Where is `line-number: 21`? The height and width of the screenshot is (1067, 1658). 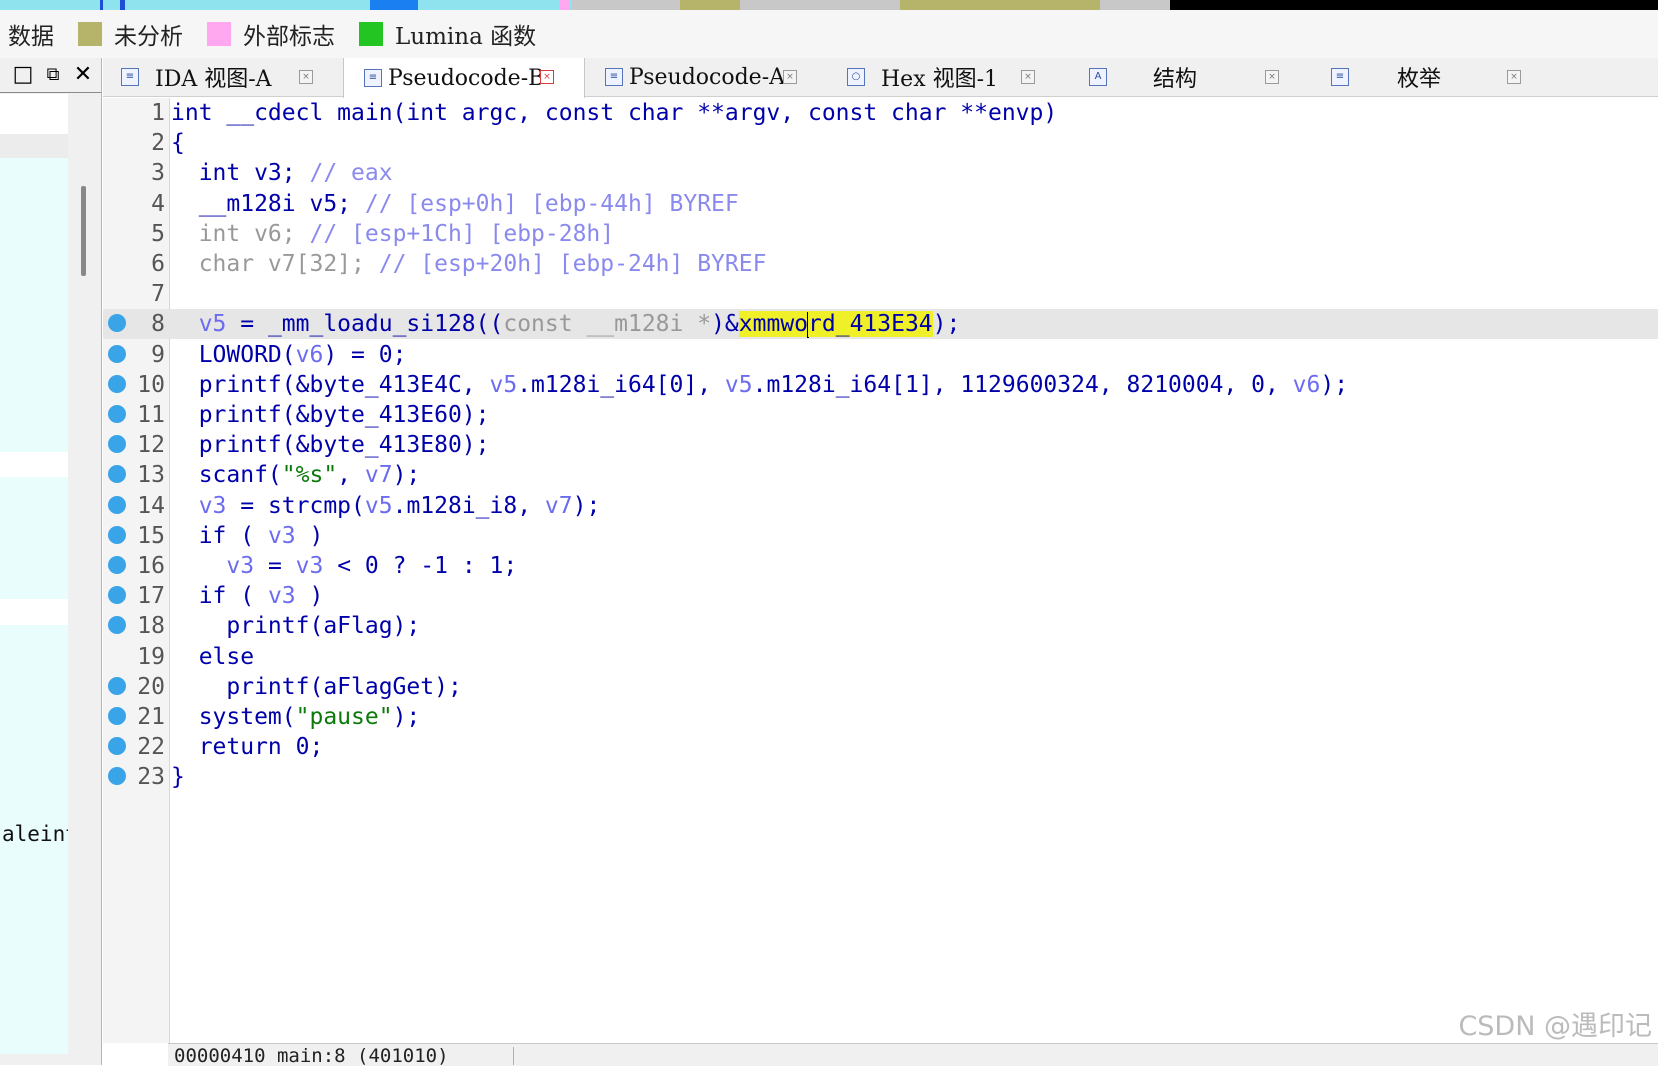 line-number: 21 is located at coordinates (151, 717).